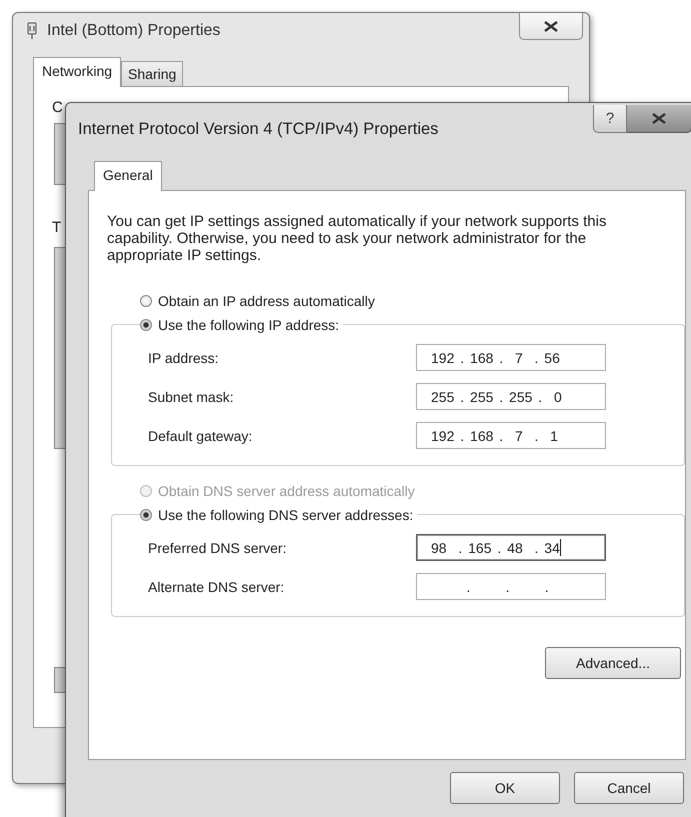  What do you see at coordinates (200, 436) in the screenshot?
I see `field-label: Default gateway:` at bounding box center [200, 436].